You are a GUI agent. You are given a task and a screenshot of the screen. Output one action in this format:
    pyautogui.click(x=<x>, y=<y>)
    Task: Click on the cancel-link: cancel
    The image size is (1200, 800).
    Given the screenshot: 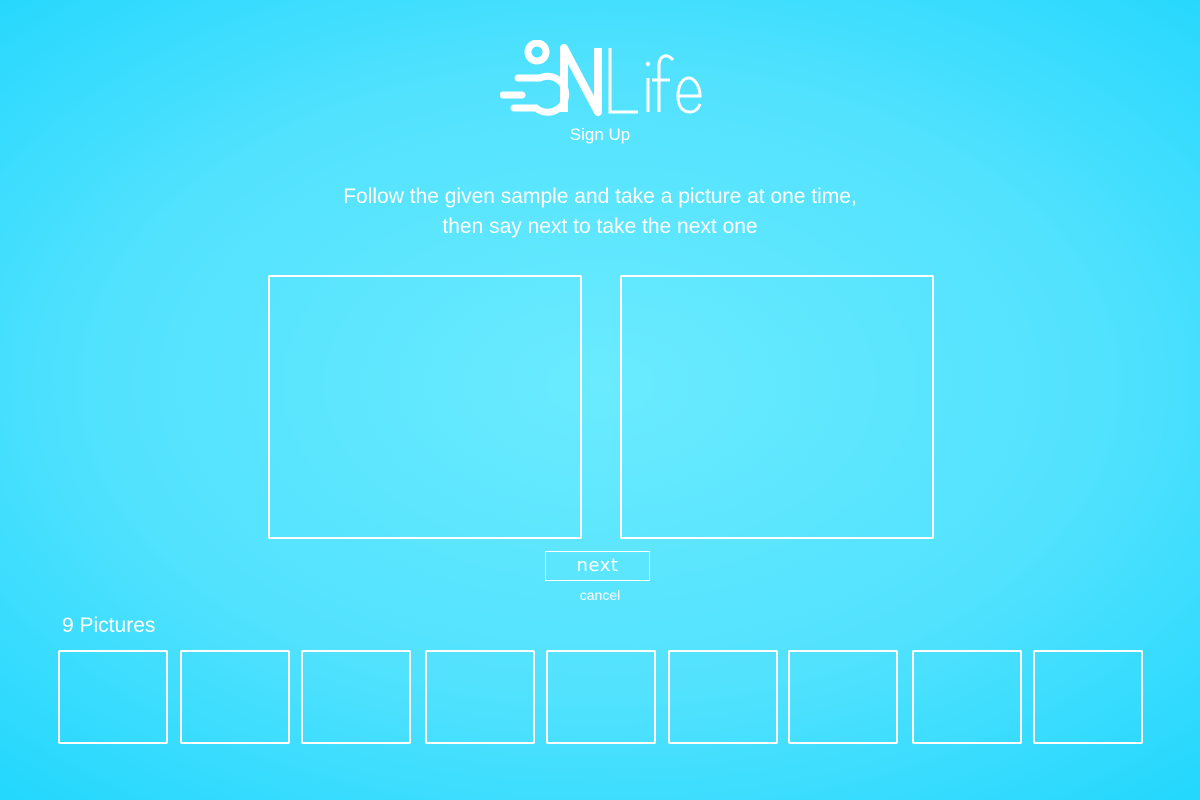 What is the action you would take?
    pyautogui.click(x=600, y=595)
    